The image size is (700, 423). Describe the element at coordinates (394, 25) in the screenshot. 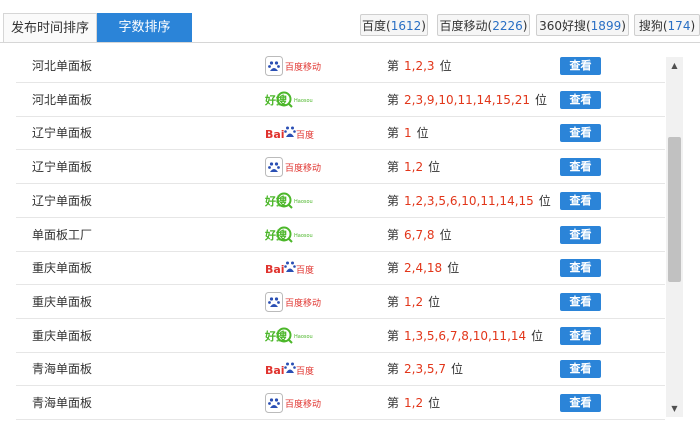

I see `engine-tab-baidu: 百度(1612)` at that location.